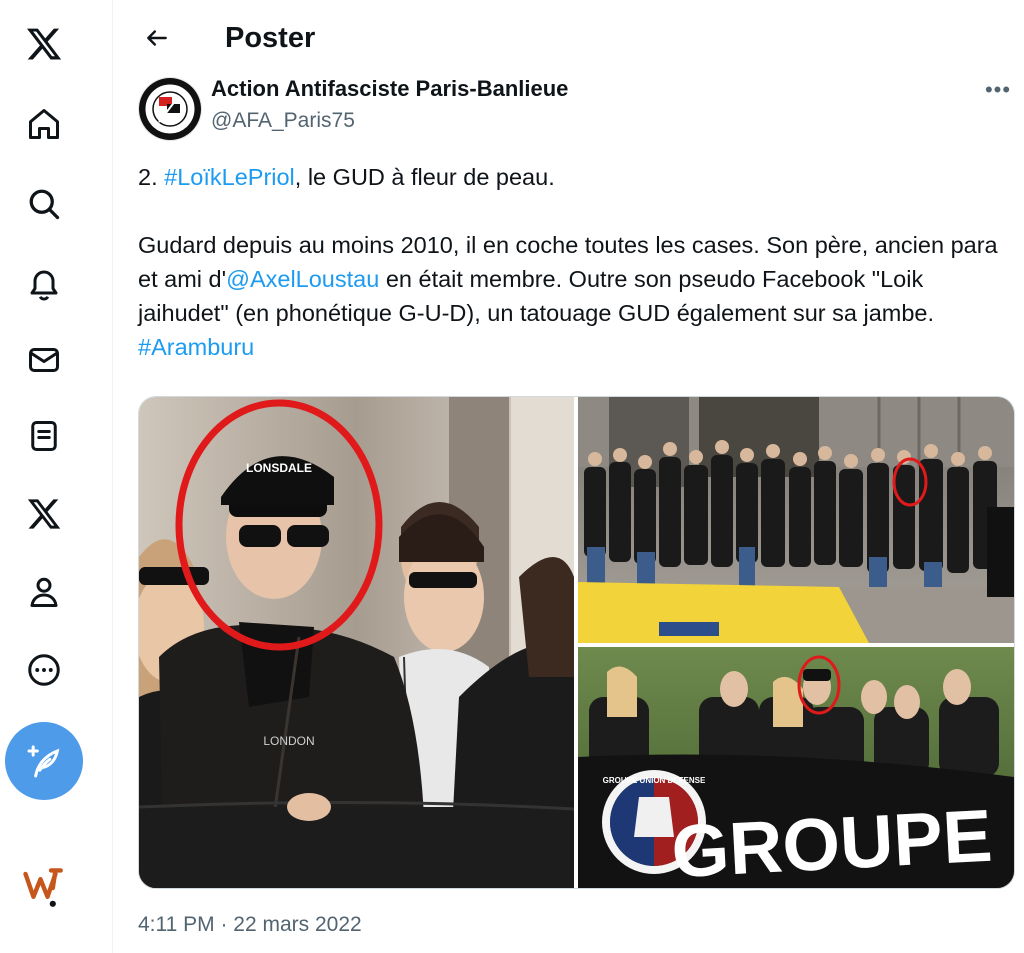 The height and width of the screenshot is (953, 1024). What do you see at coordinates (44, 670) in the screenshot?
I see `more-icon` at bounding box center [44, 670].